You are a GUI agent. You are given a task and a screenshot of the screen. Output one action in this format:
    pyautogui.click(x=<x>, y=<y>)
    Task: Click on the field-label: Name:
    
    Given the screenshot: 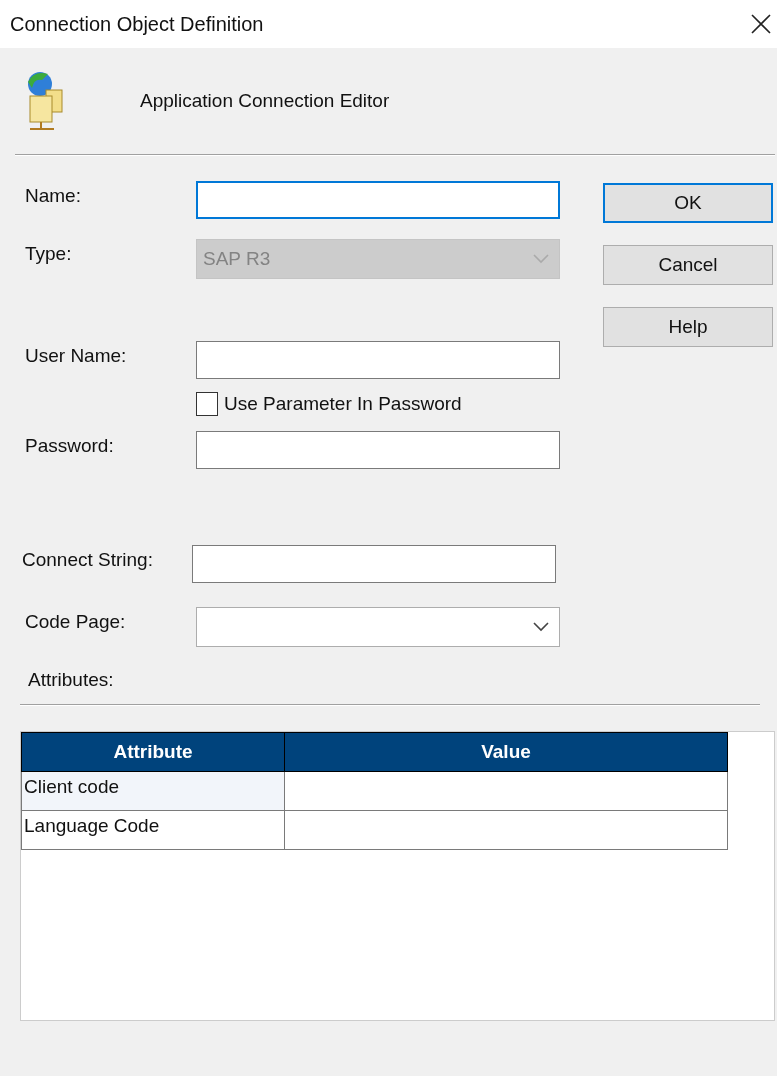 What is the action you would take?
    pyautogui.click(x=53, y=195)
    